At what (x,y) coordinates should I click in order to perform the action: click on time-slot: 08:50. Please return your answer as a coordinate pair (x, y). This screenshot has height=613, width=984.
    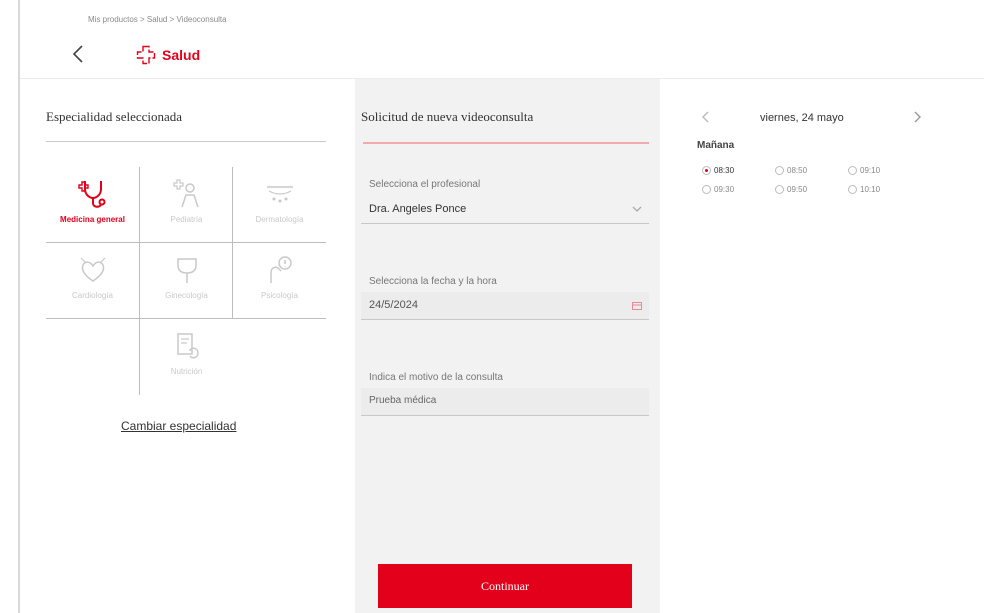
    Looking at the image, I should click on (791, 170).